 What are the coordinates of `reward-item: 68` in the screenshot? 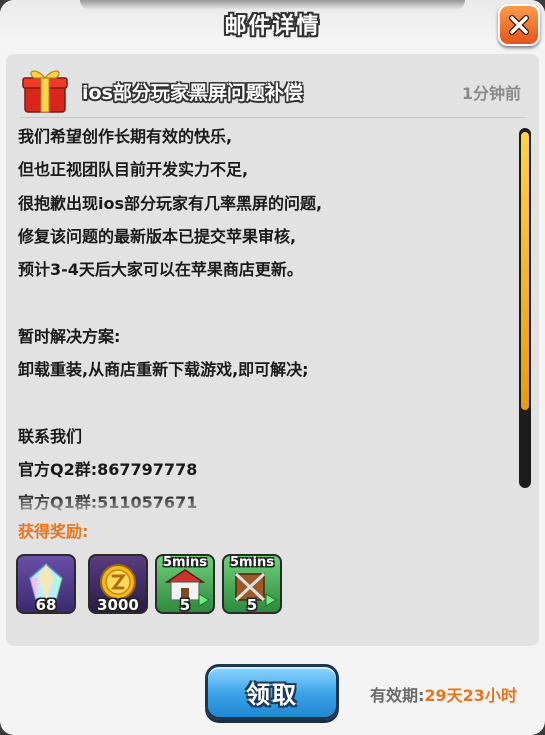 It's located at (46, 584).